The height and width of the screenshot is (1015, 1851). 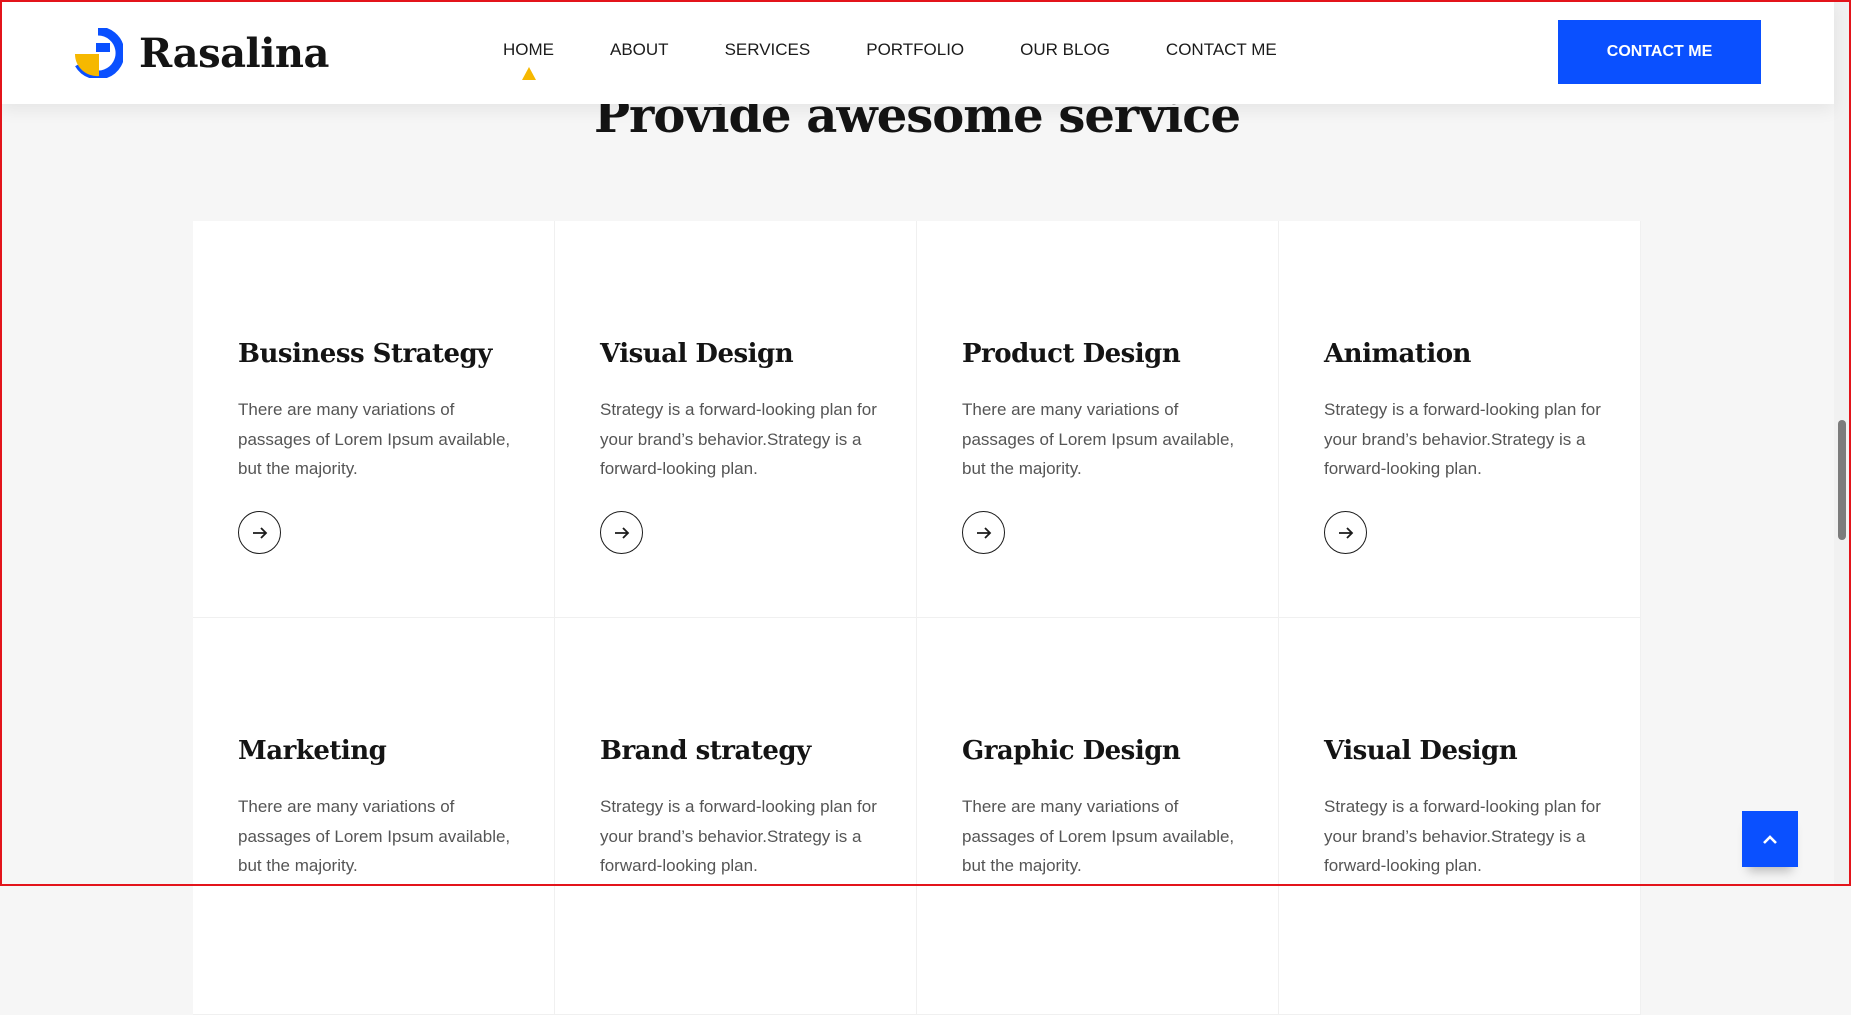 What do you see at coordinates (365, 354) in the screenshot?
I see `service-title: Business Strategy` at bounding box center [365, 354].